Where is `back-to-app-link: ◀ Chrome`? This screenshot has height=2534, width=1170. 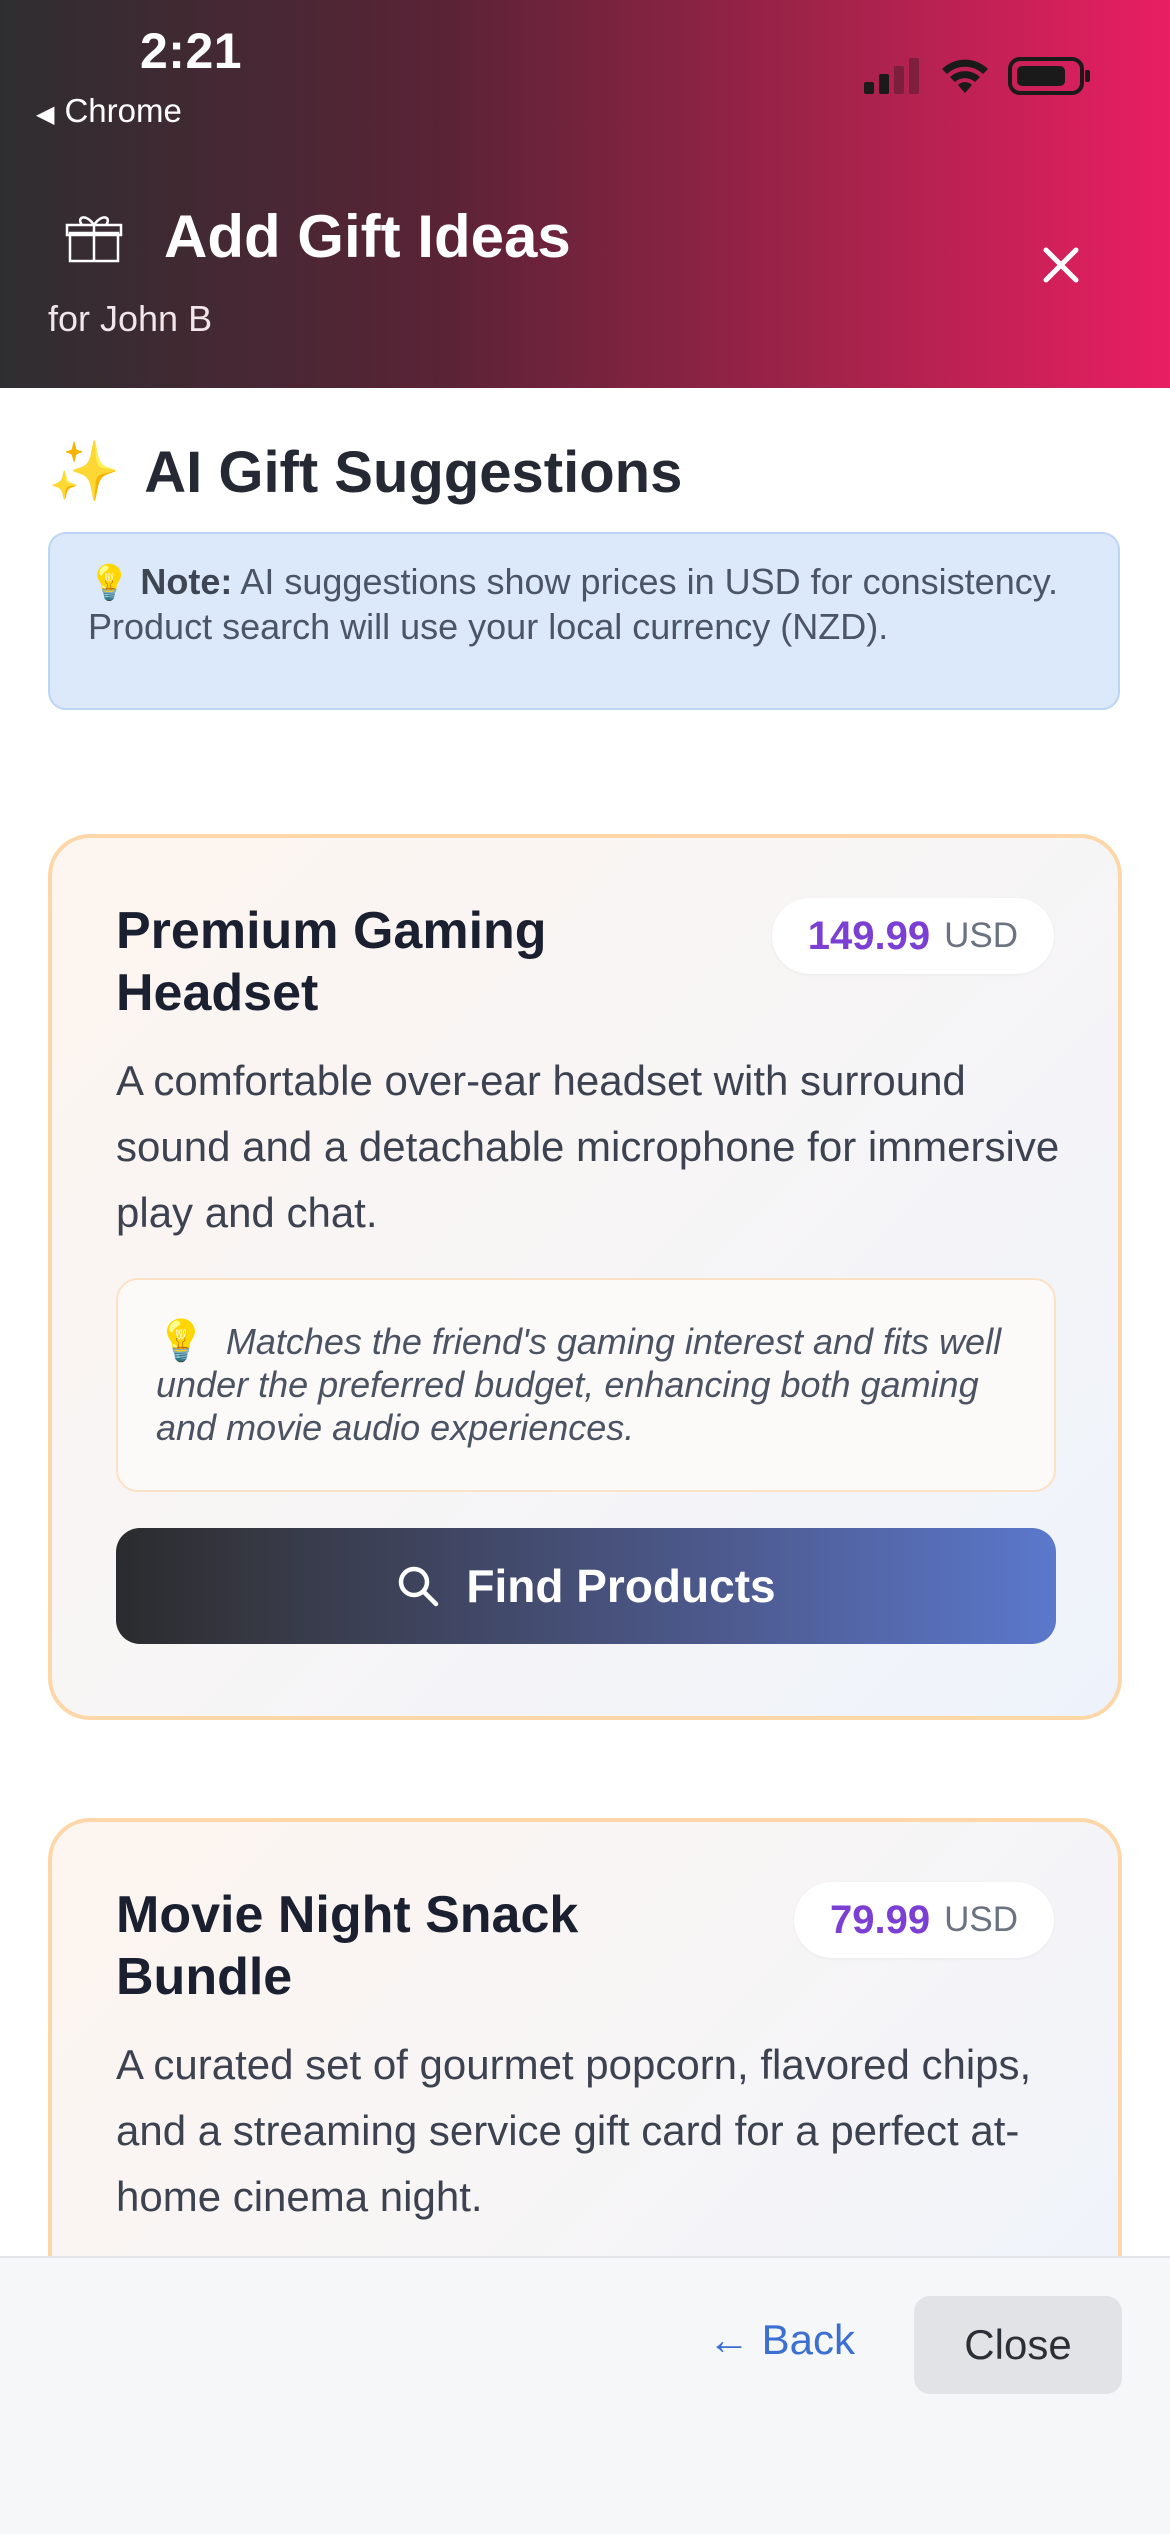 back-to-app-link: ◀ Chrome is located at coordinates (109, 111).